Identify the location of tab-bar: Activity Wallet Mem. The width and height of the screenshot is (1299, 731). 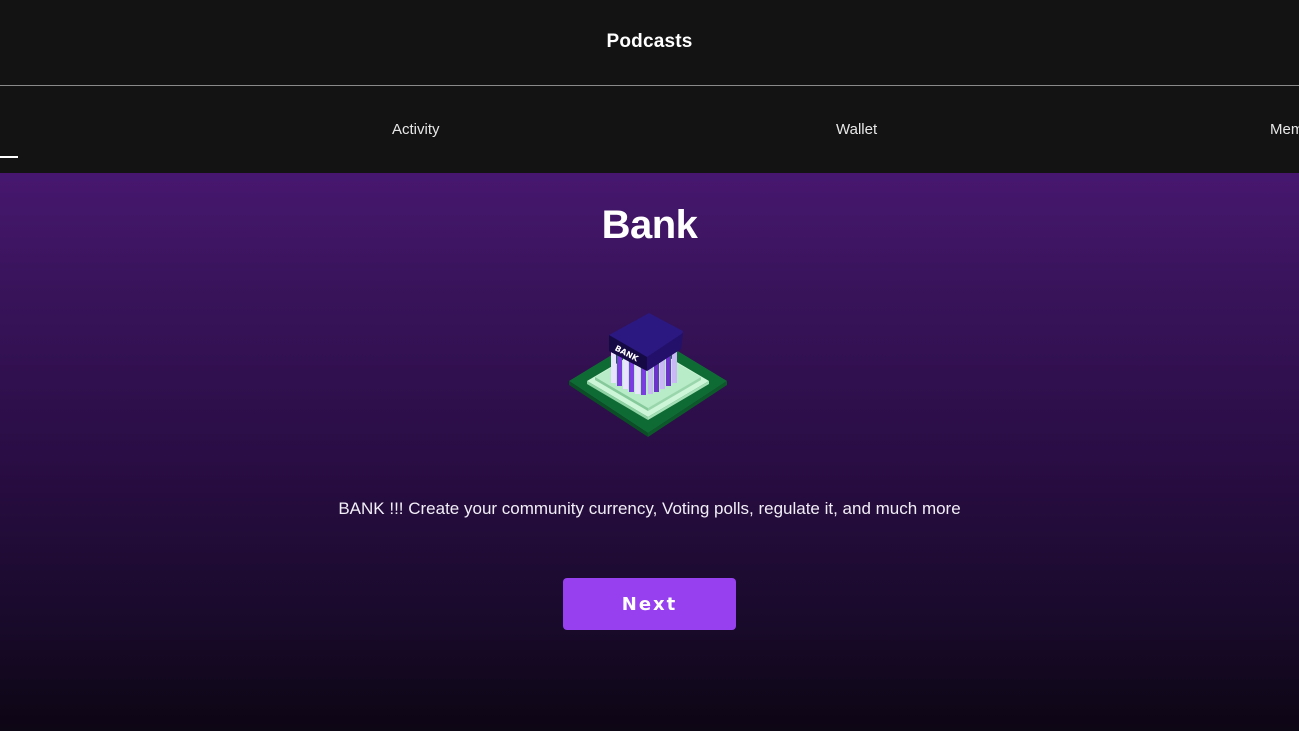
(649, 129).